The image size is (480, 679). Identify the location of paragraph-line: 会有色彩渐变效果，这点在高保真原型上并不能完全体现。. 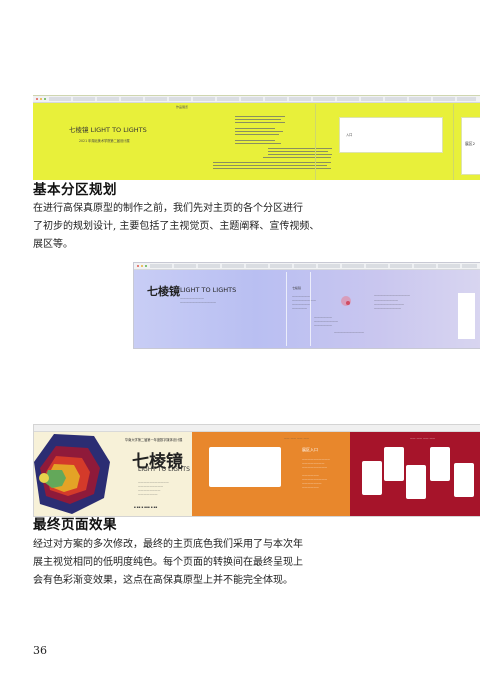
(163, 580).